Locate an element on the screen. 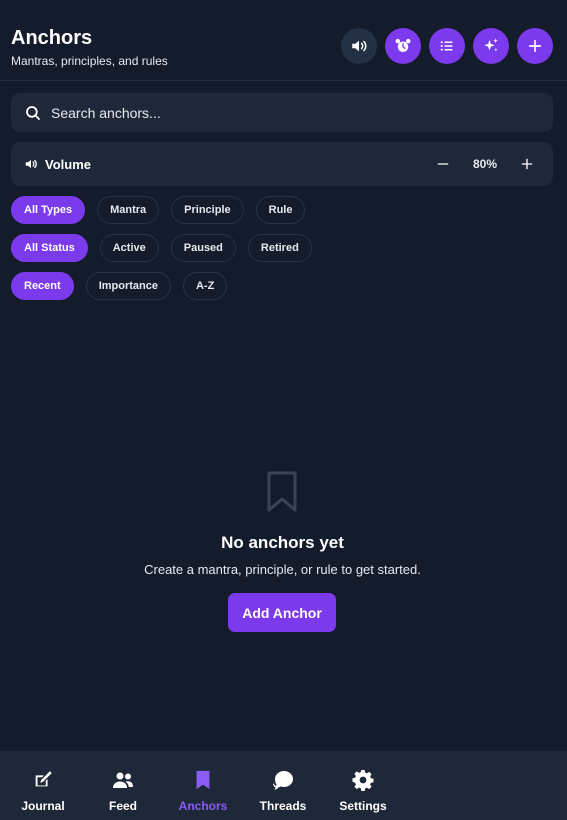 The height and width of the screenshot is (820, 567). alarm-icon is located at coordinates (403, 45).